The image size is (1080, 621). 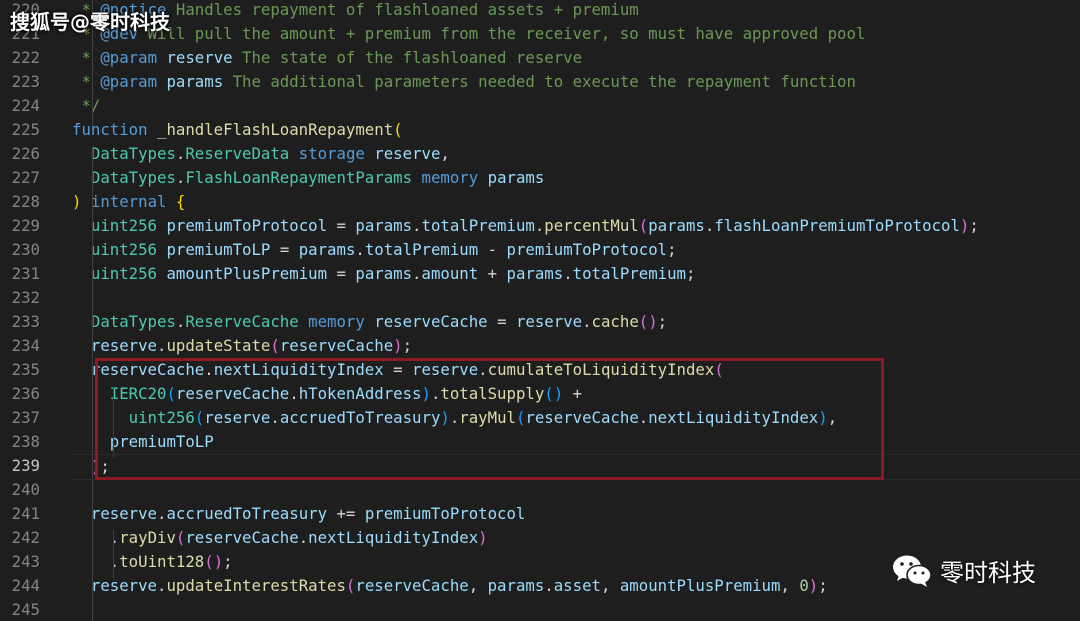 I want to click on code-line: 225 function _handleFlashLoanRepayment(, so click(x=540, y=130).